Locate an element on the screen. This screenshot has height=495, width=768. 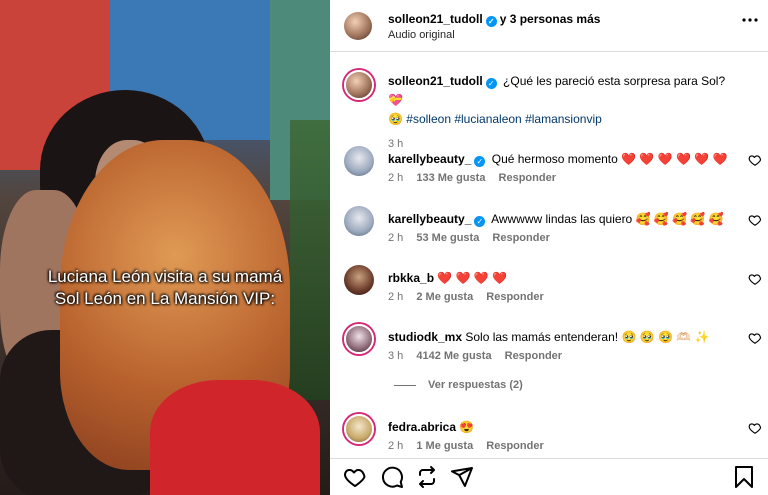
comment-likes: 133 Me gusta is located at coordinates (450, 178).